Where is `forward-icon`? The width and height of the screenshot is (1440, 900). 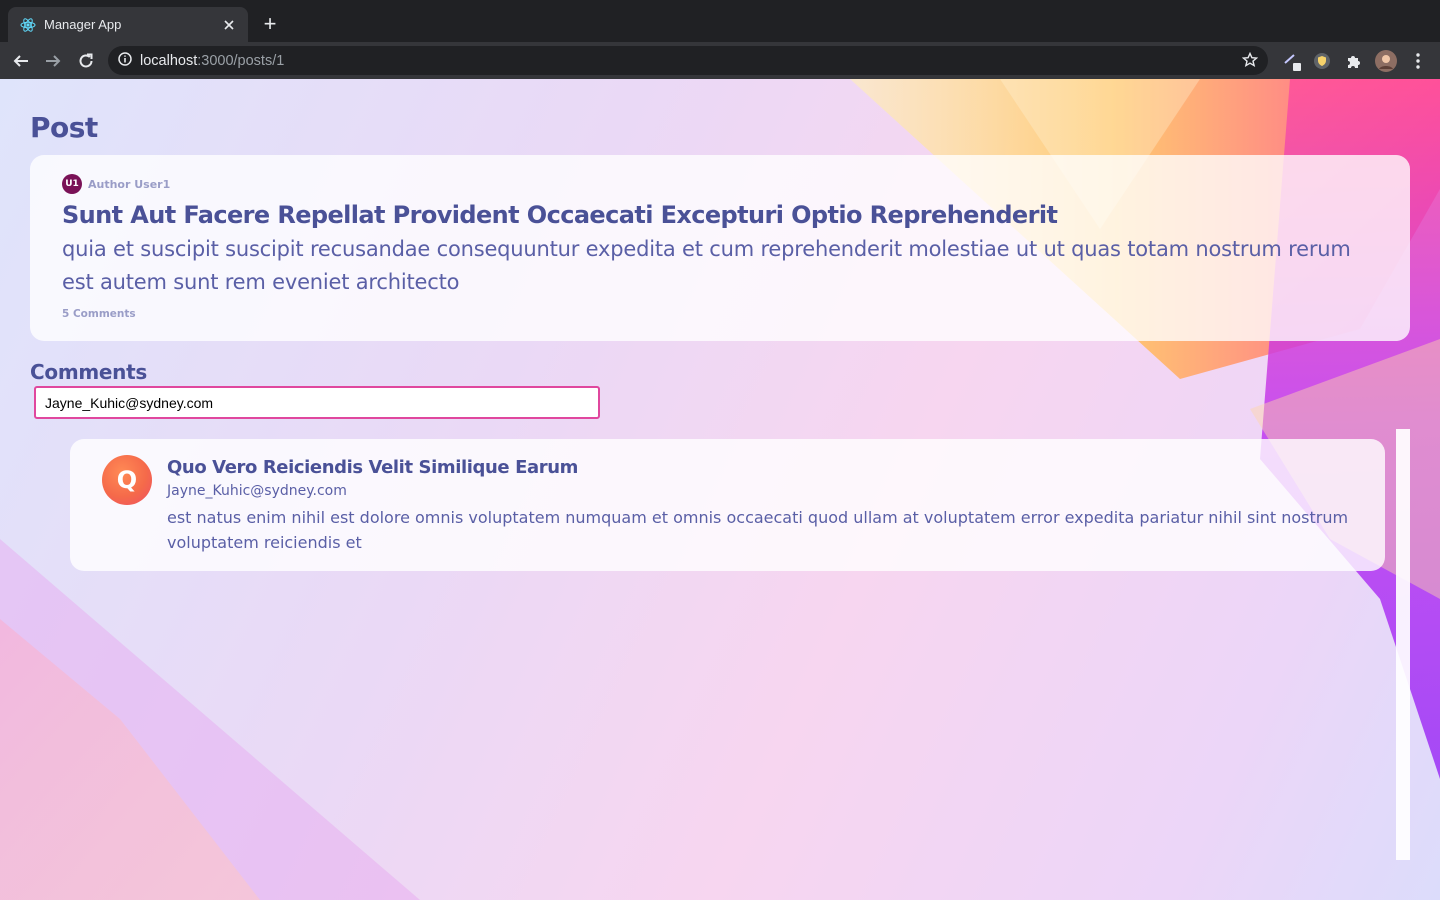
forward-icon is located at coordinates (53, 61).